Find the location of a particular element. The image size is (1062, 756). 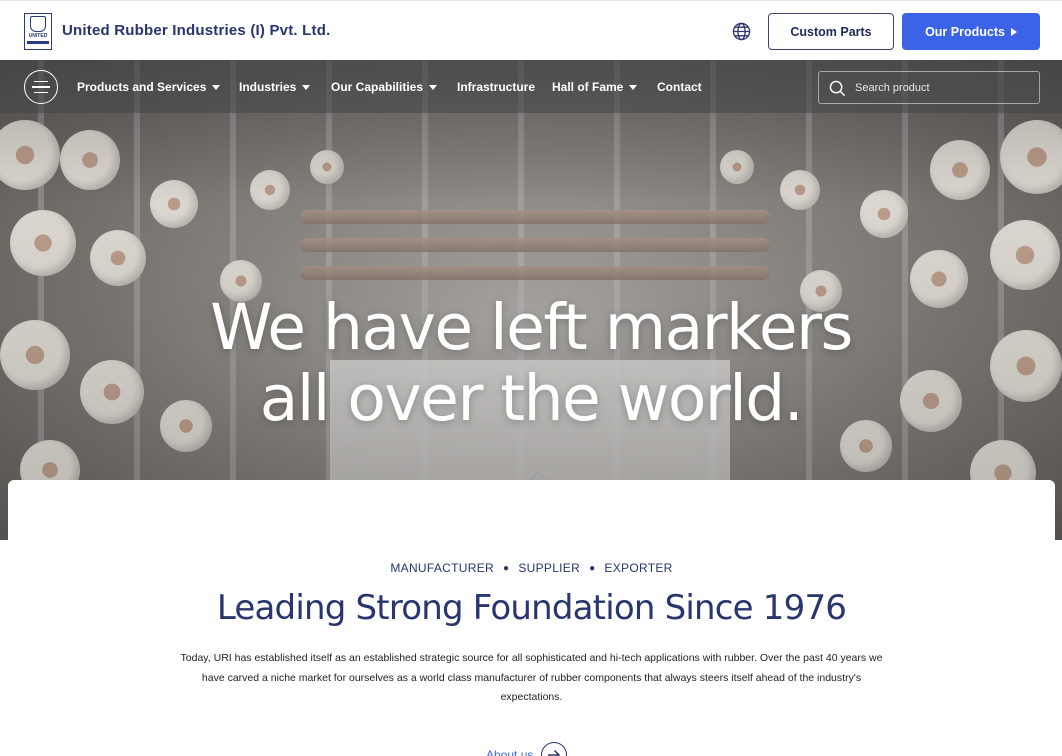

nav-label: Our Capabilities is located at coordinates (377, 87).